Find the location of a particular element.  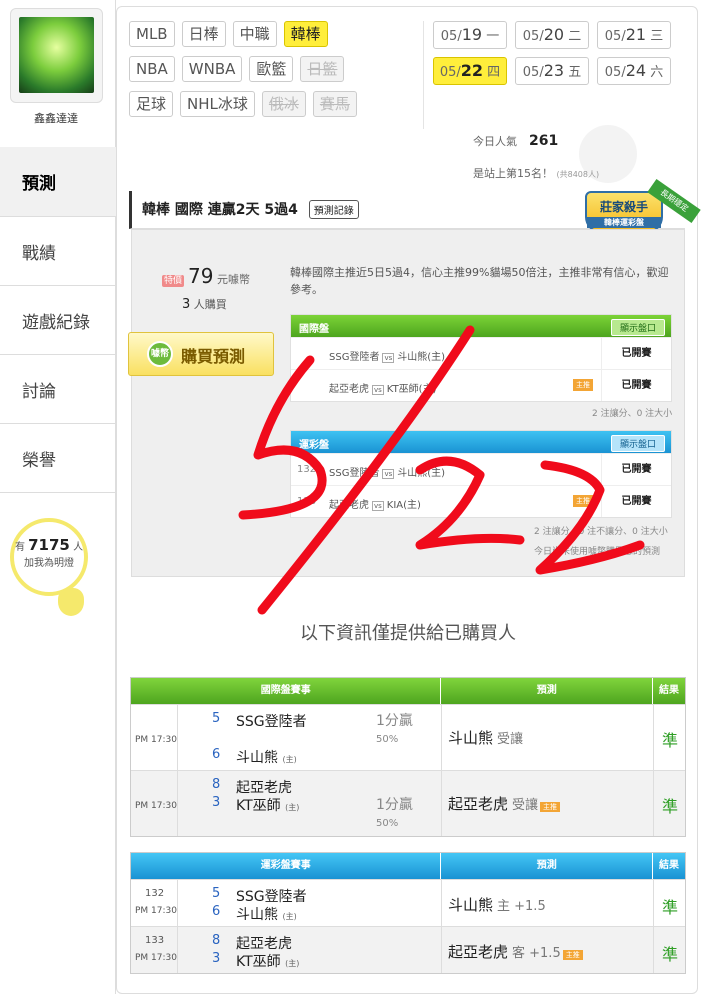

lightbulb-icon is located at coordinates (71, 602).